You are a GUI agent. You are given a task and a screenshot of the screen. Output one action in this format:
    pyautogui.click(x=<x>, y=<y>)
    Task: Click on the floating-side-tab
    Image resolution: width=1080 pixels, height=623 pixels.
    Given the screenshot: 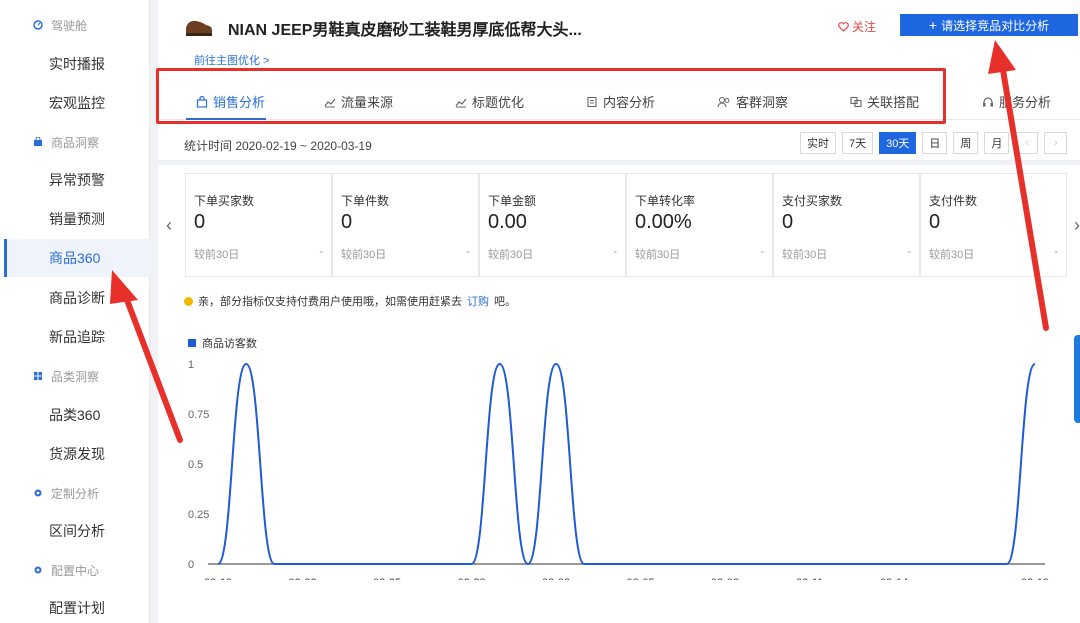 What is the action you would take?
    pyautogui.click(x=1077, y=379)
    